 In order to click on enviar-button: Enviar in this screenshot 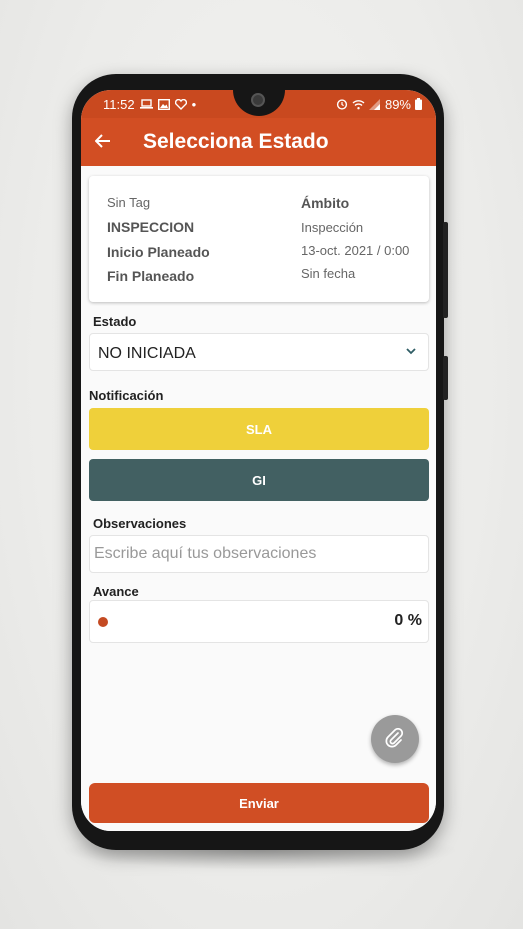, I will do `click(259, 803)`.